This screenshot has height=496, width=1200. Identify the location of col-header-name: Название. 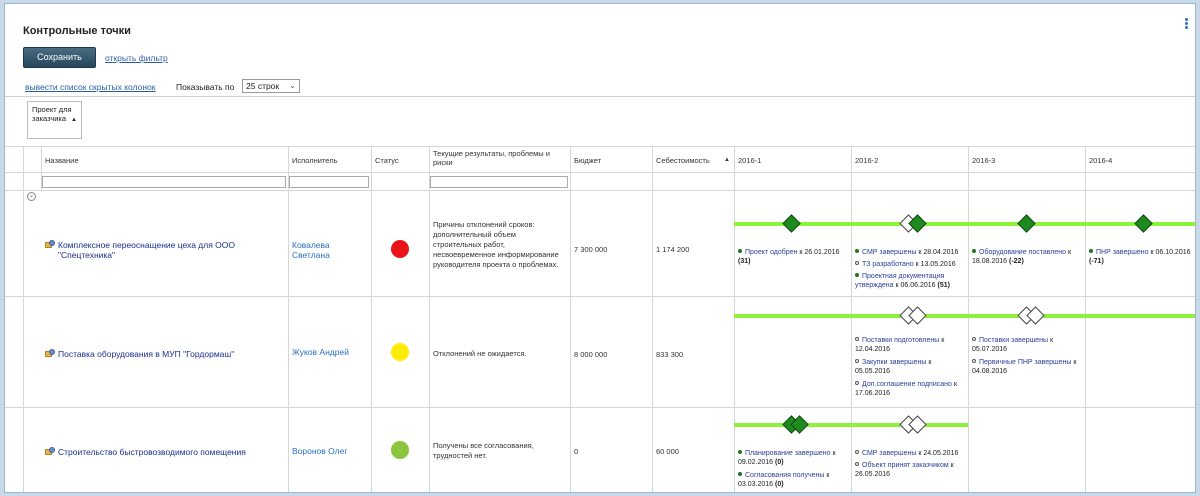
(62, 160).